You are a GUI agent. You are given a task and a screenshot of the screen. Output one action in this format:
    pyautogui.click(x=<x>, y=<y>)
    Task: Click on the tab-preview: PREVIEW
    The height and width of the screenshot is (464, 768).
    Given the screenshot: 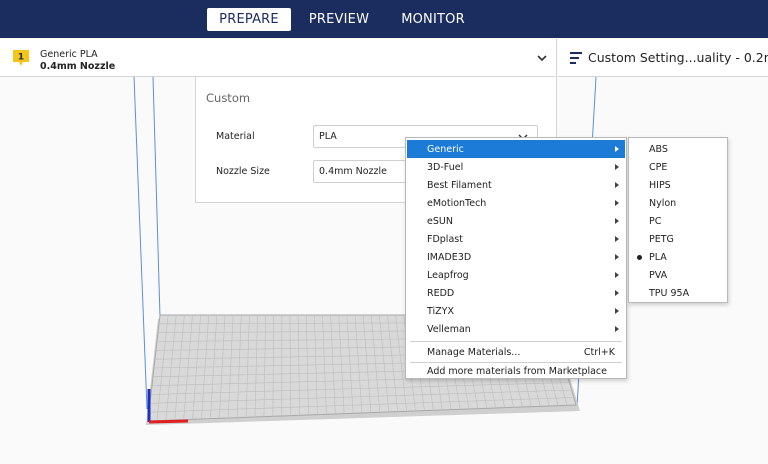 What is the action you would take?
    pyautogui.click(x=339, y=19)
    